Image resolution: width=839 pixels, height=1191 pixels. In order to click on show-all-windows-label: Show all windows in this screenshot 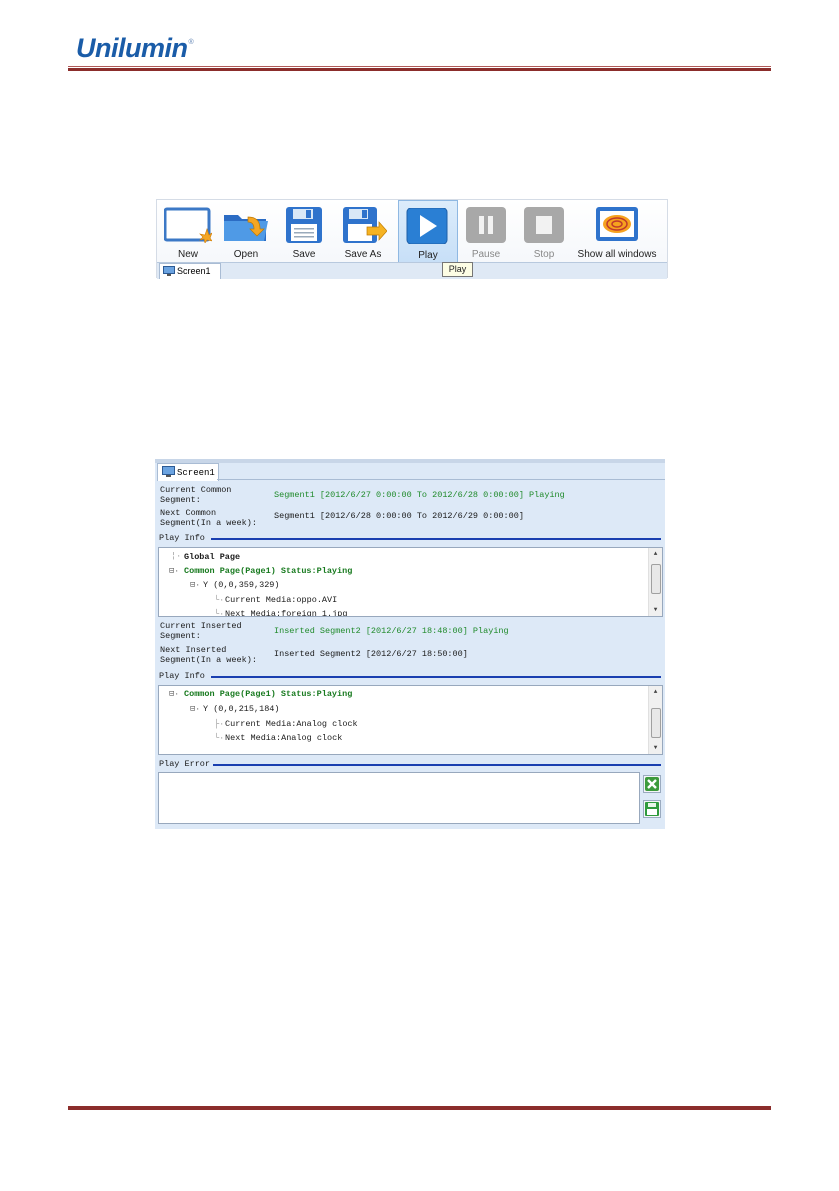, I will do `click(617, 254)`.